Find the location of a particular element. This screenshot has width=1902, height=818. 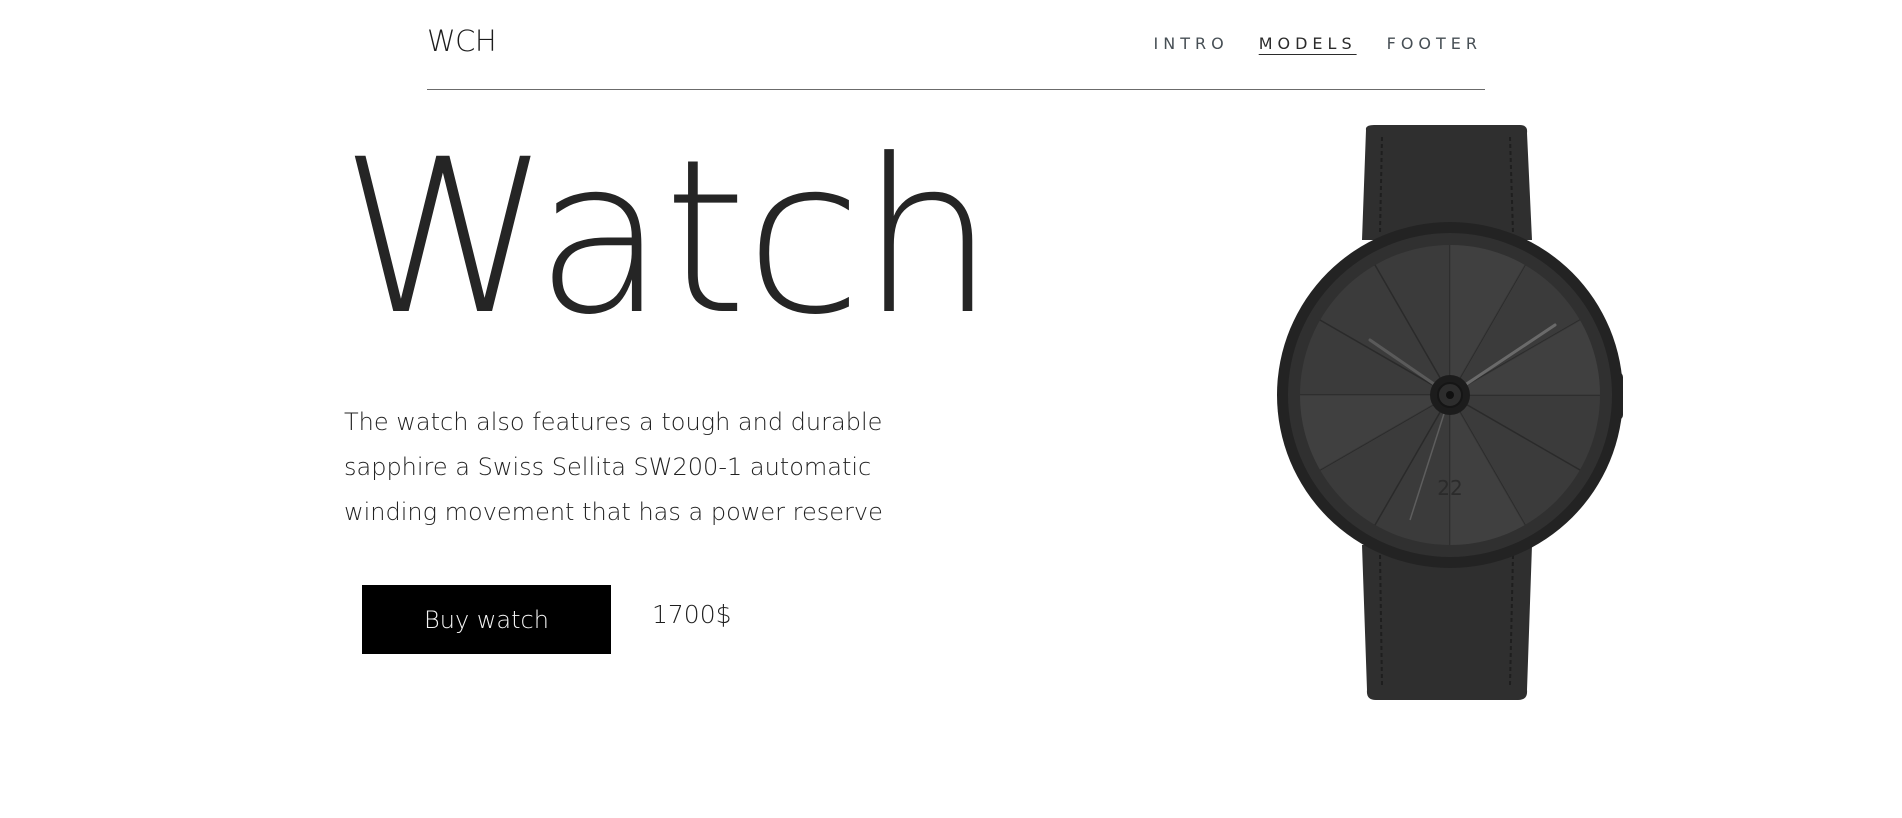

watch-image: 22 is located at coordinates (1450, 412).